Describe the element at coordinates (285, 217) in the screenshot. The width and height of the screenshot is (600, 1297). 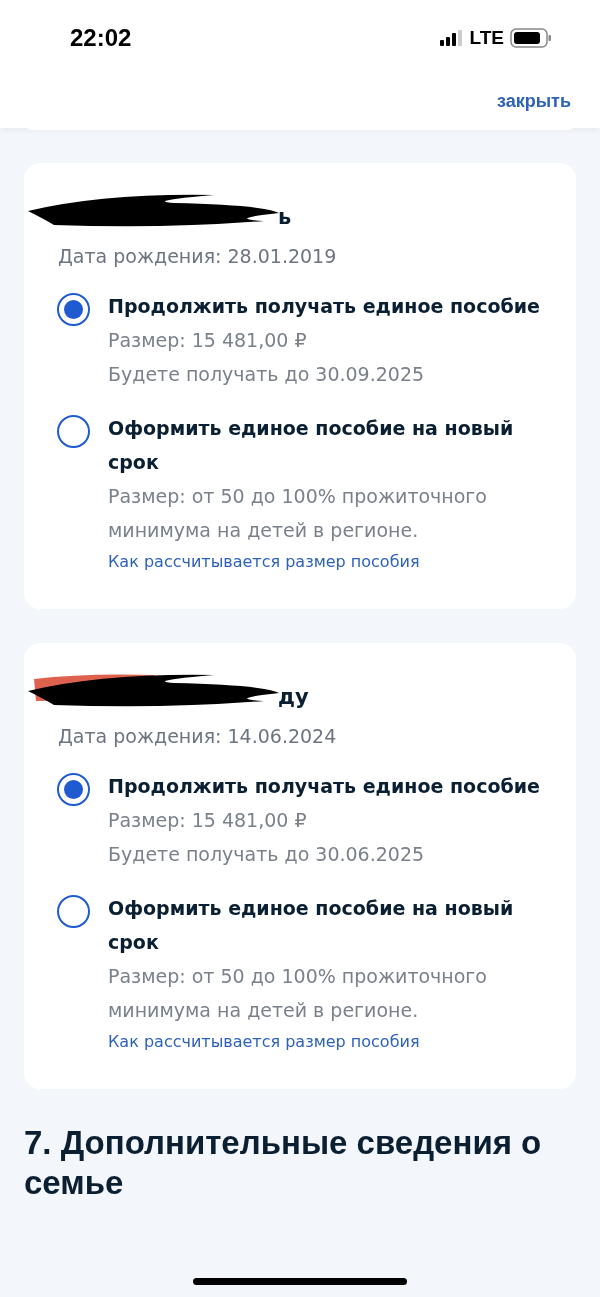
I see `child-name: ь` at that location.